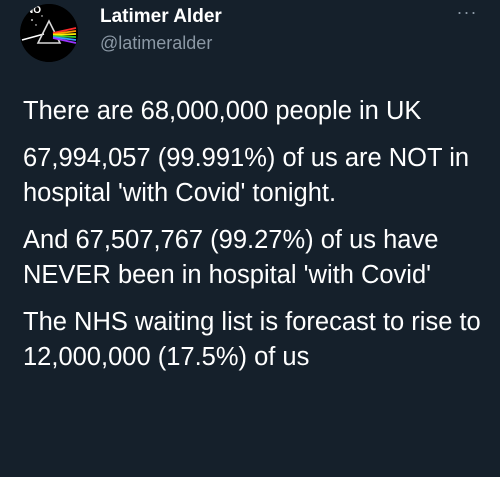  I want to click on author-display-name: Latimer Alder, so click(161, 17).